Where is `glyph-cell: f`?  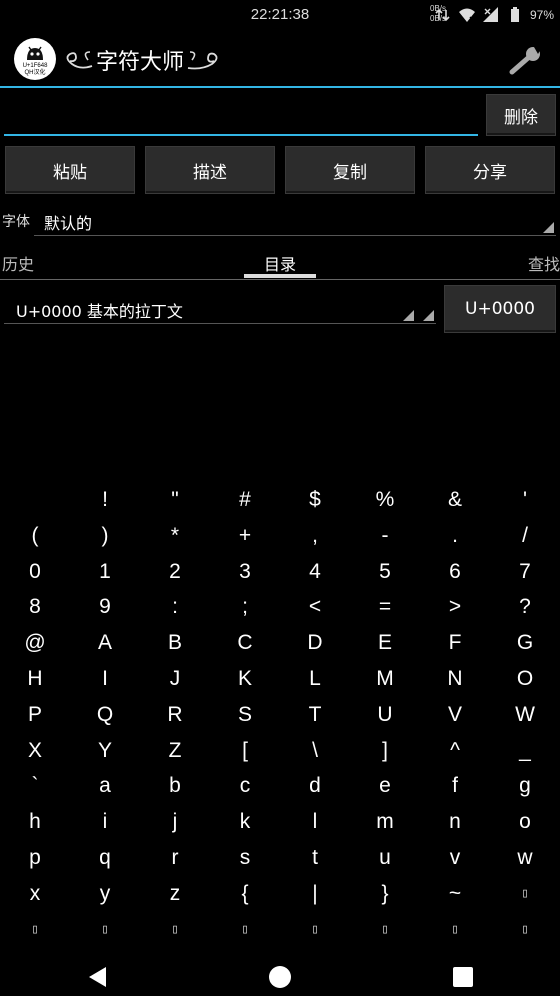 glyph-cell: f is located at coordinates (455, 786).